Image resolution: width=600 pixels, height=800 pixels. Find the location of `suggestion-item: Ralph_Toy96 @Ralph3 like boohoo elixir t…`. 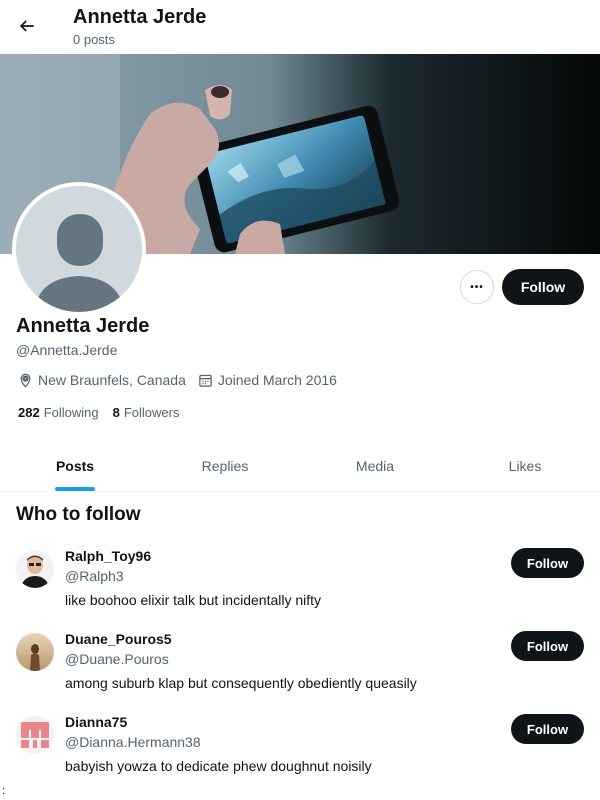

suggestion-item: Ralph_Toy96 @Ralph3 like boohoo elixir t… is located at coordinates (300, 588).